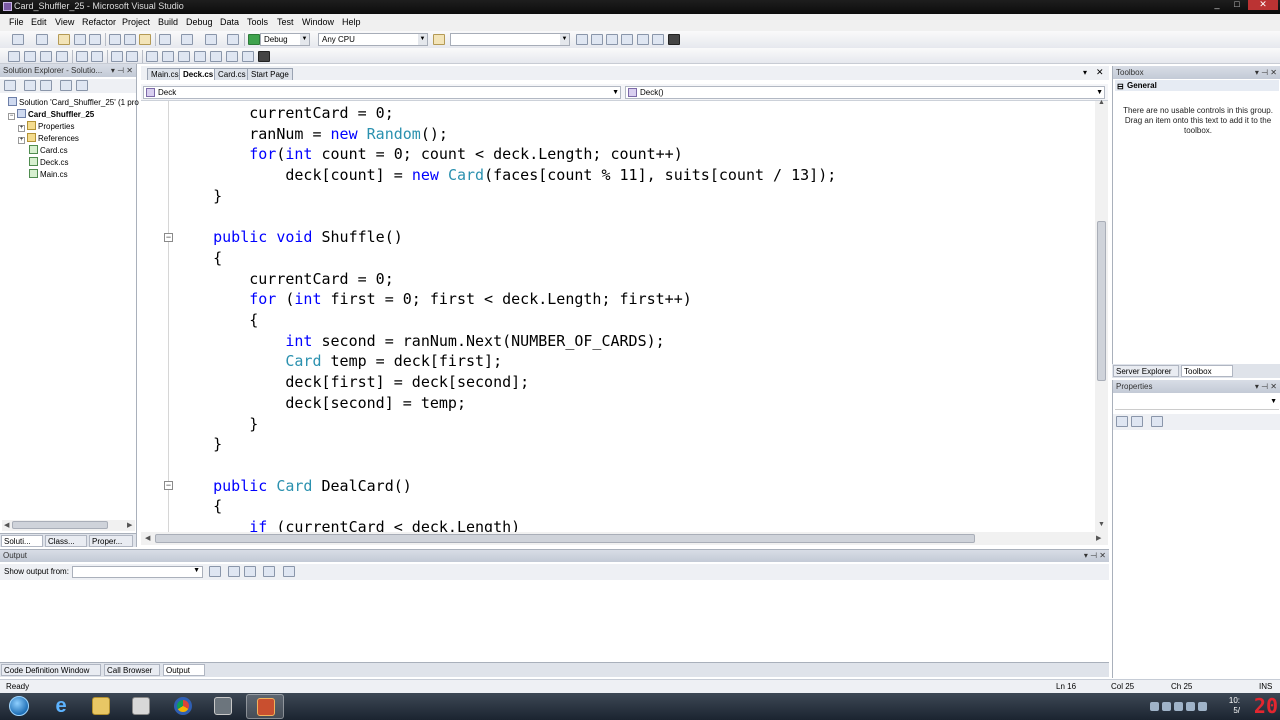 This screenshot has height=720, width=1280. Describe the element at coordinates (48, 138) in the screenshot. I see `tree-item-references: + References` at that location.